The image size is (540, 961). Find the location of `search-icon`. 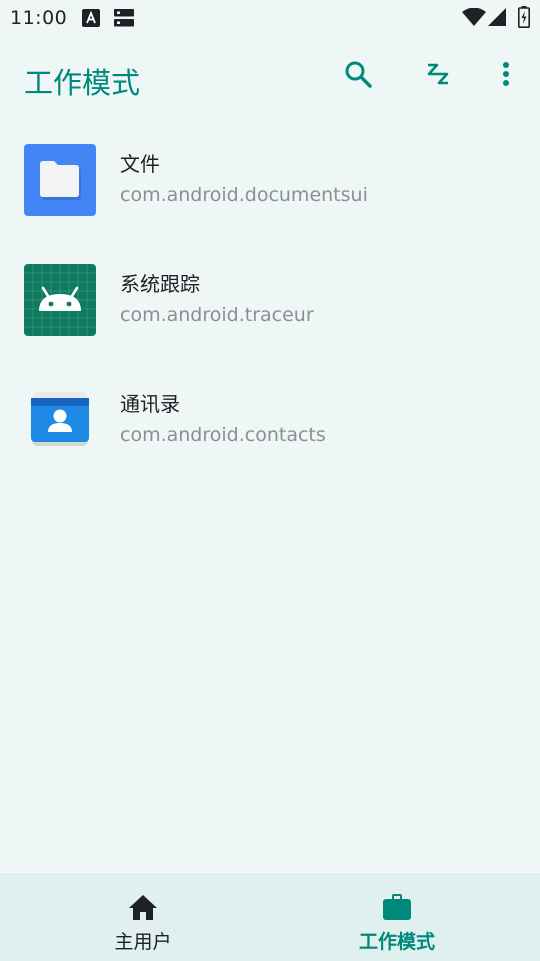

search-icon is located at coordinates (358, 76).